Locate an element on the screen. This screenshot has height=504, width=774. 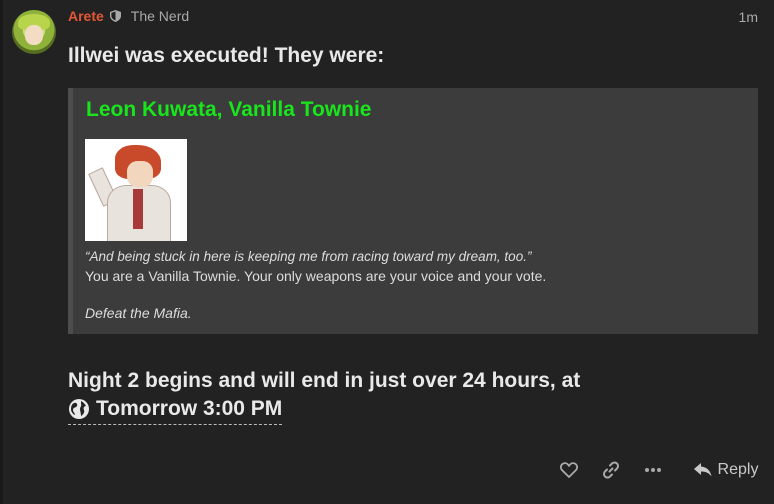
post-timestamp: 1m is located at coordinates (748, 17).